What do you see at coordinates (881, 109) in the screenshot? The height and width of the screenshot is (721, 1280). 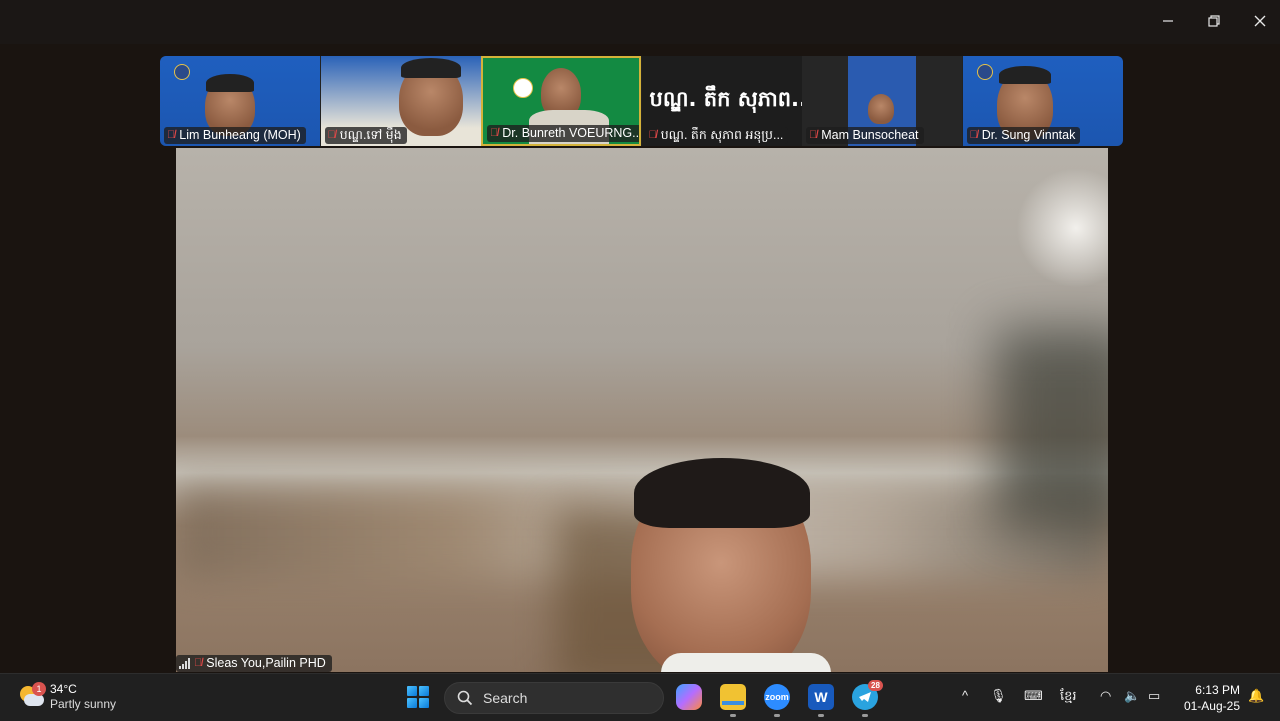 I see `participant-video` at bounding box center [881, 109].